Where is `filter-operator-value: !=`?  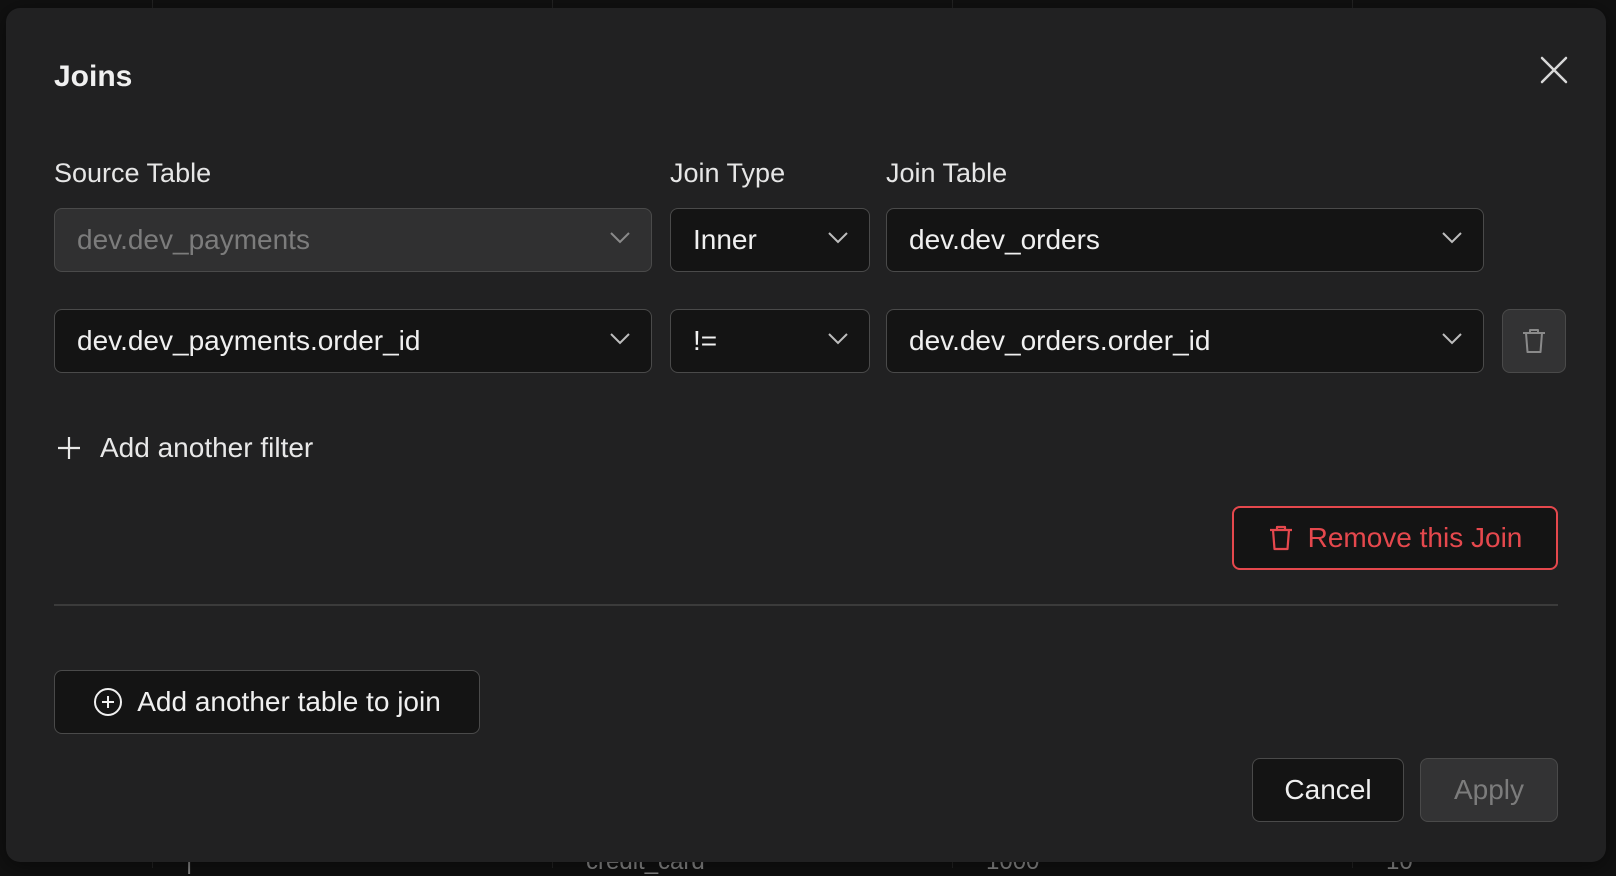
filter-operator-value: != is located at coordinates (705, 341).